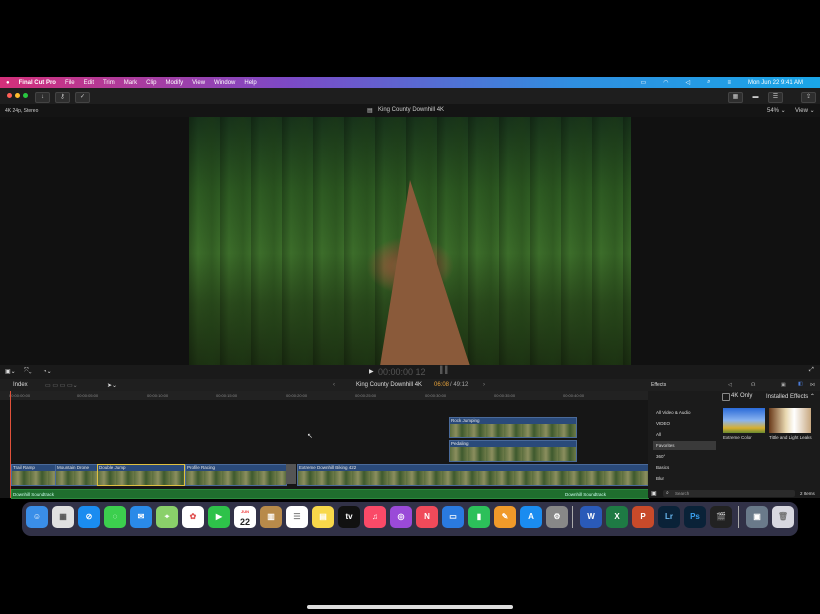 Image resolution: width=820 pixels, height=614 pixels. I want to click on menu-app-name: Final Cut Pro, so click(37, 83).